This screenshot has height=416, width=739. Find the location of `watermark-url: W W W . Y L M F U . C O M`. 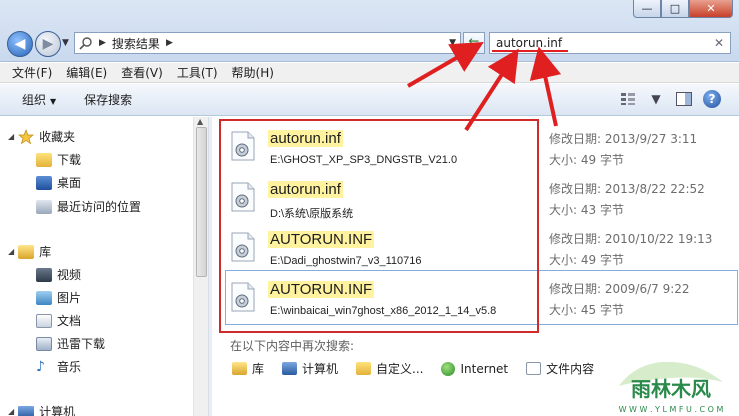

watermark-url: W W W . Y L M F U . C O M is located at coordinates (671, 409).